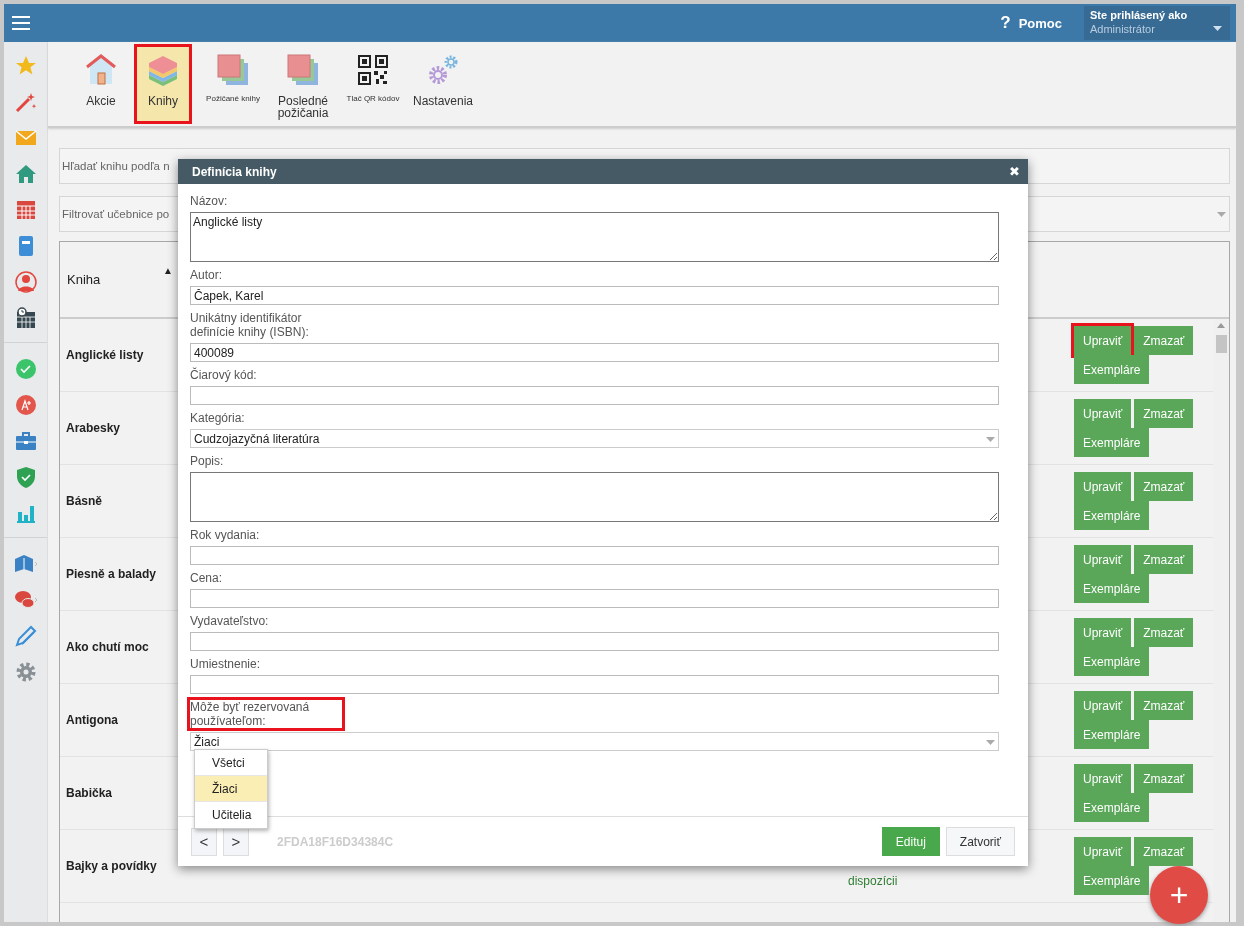 Image resolution: width=1244 pixels, height=926 pixels. What do you see at coordinates (105, 355) in the screenshot?
I see `book-title: Anglické listy` at bounding box center [105, 355].